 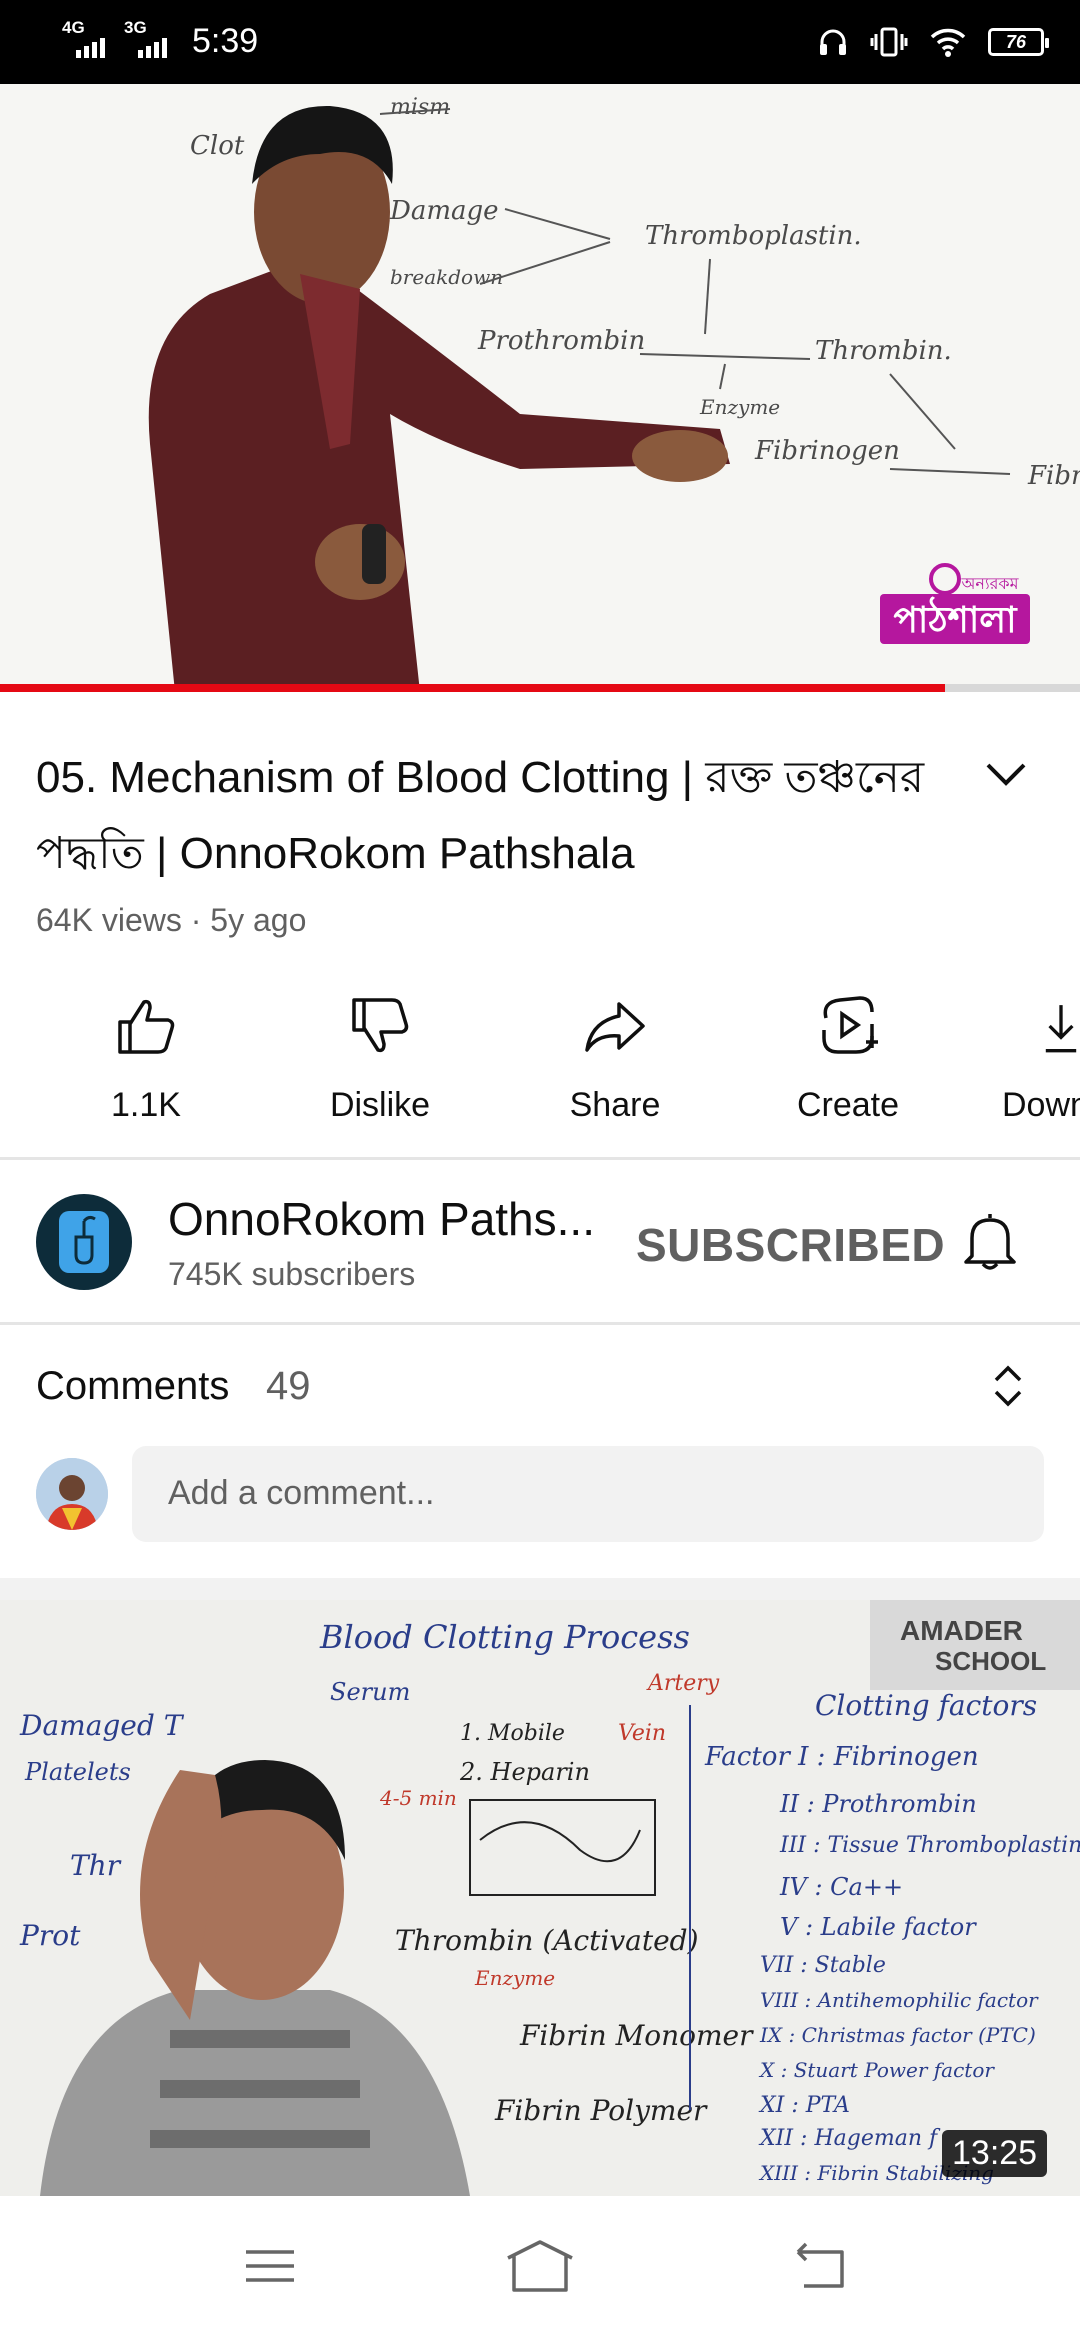 I want to click on board-text: IV : Ca++, so click(x=841, y=1887).